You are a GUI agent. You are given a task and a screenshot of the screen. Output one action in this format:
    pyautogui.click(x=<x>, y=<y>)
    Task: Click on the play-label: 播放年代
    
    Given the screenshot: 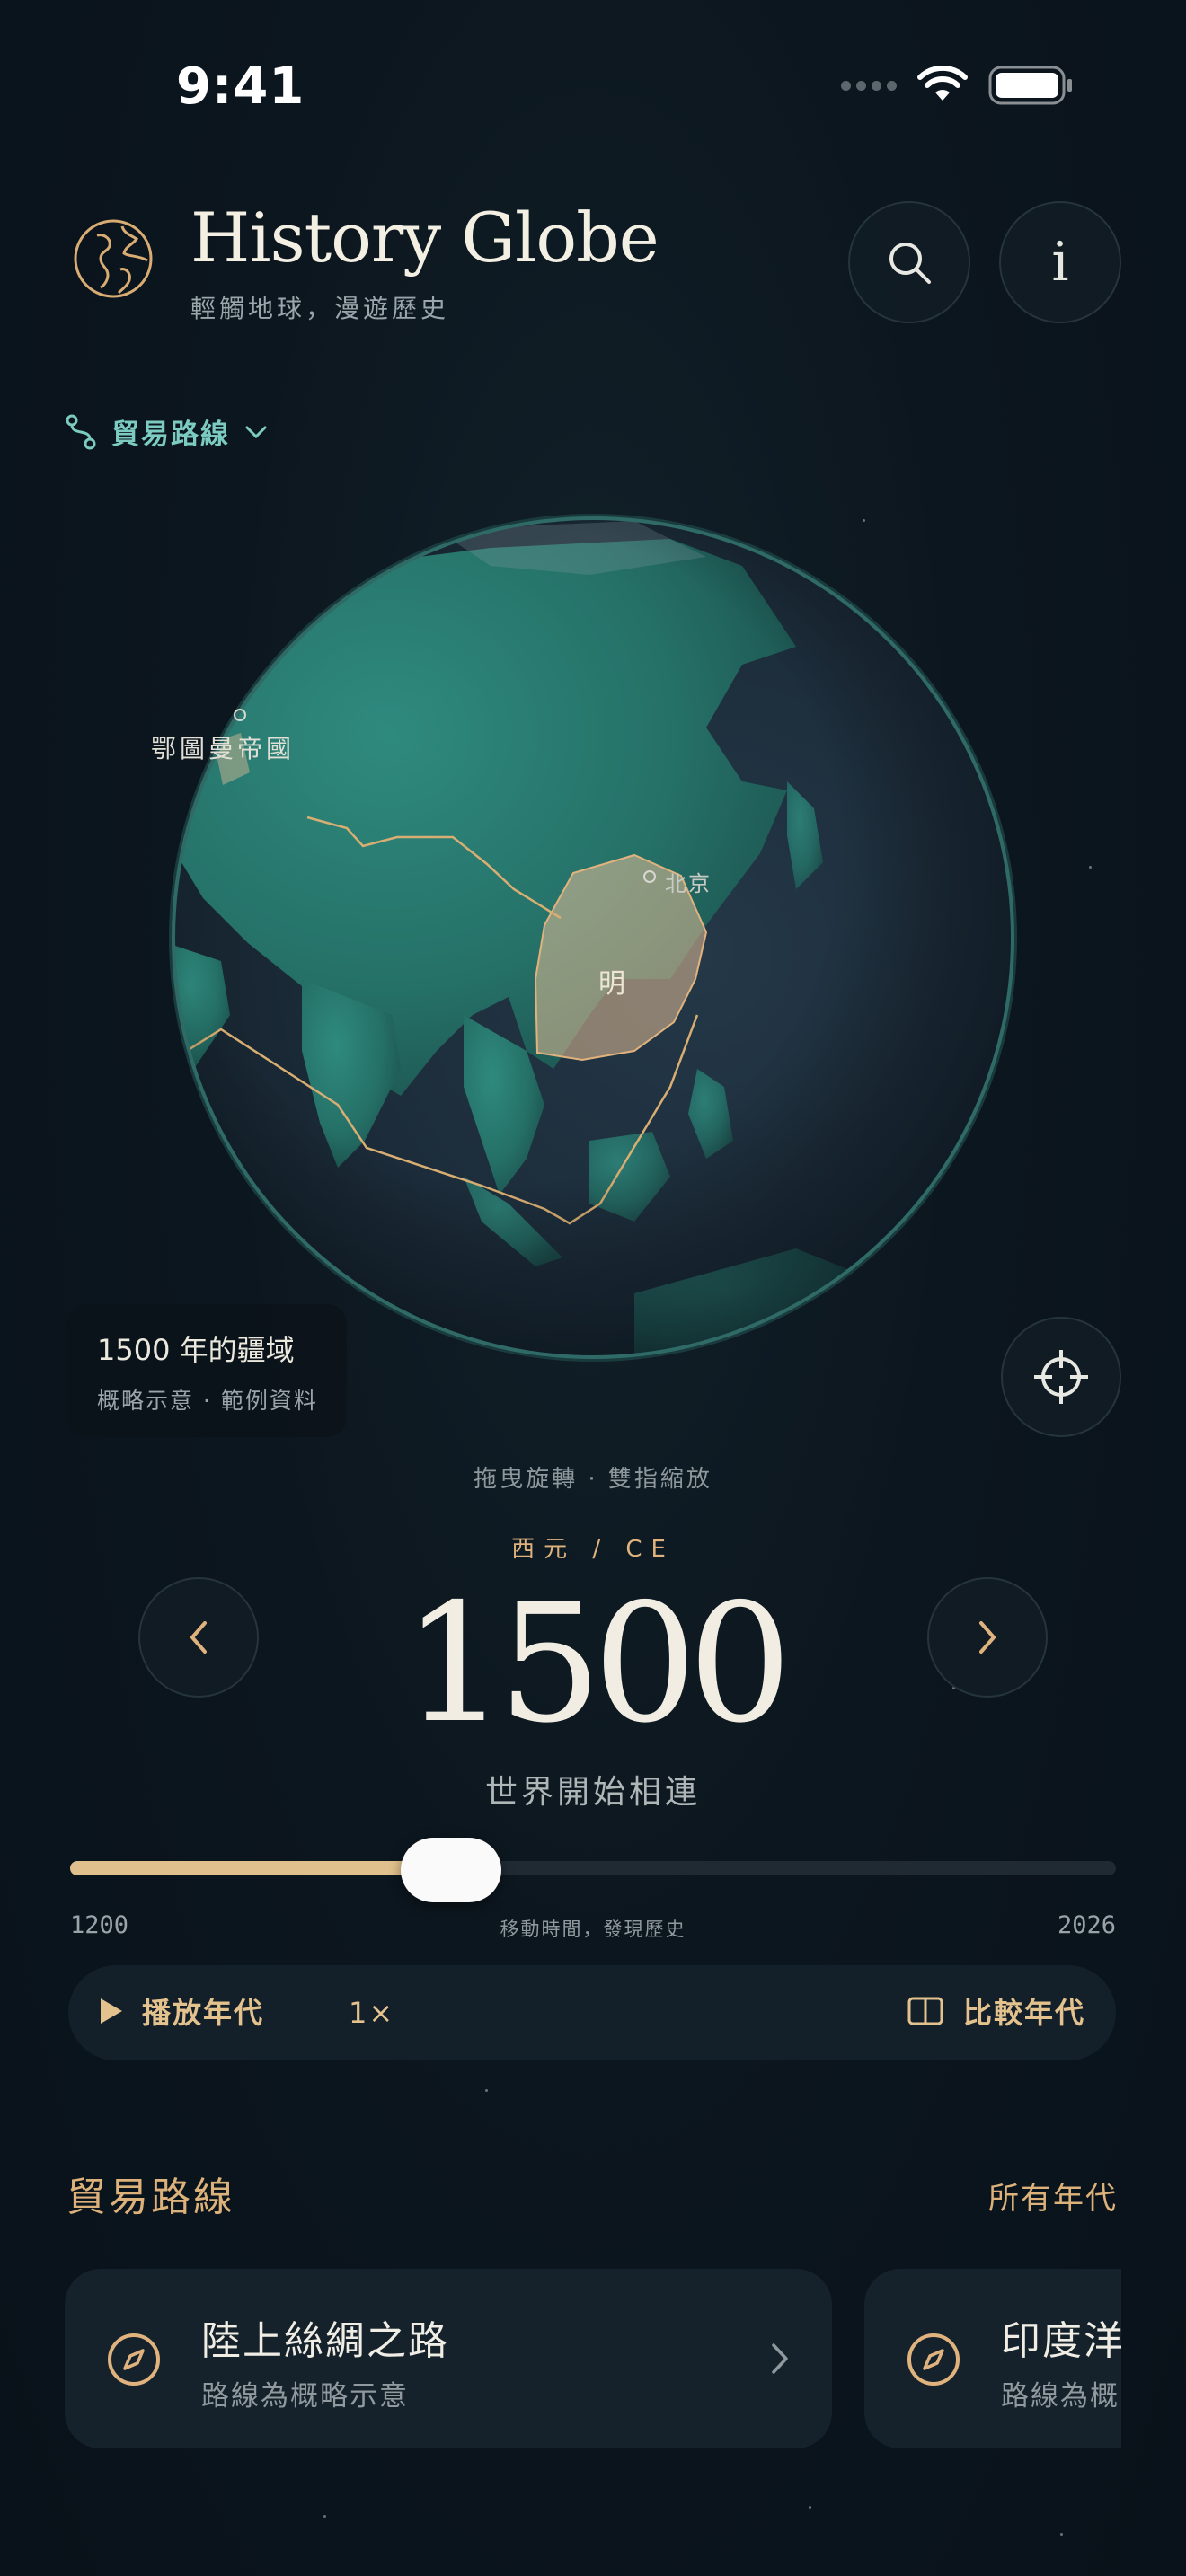 What is the action you would take?
    pyautogui.click(x=203, y=2013)
    